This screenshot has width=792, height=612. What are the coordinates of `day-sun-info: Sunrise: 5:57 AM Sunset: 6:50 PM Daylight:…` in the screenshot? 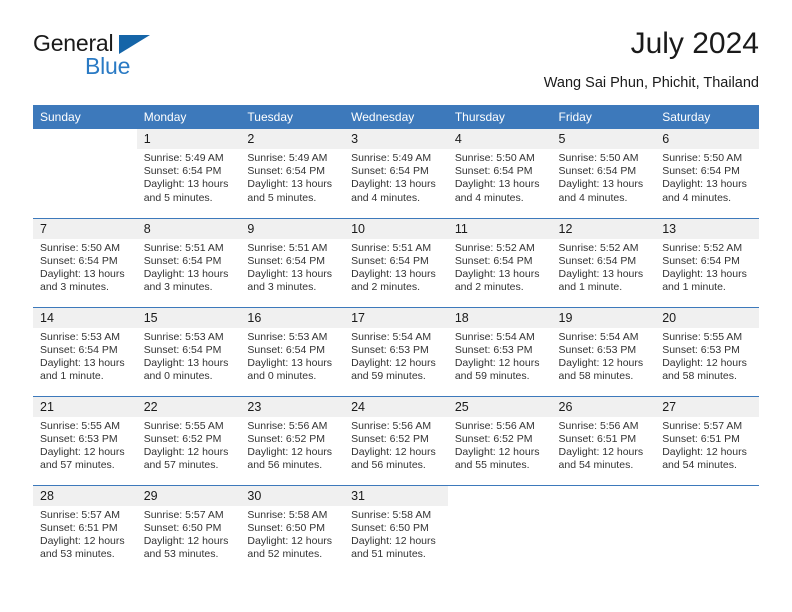 It's located at (189, 534).